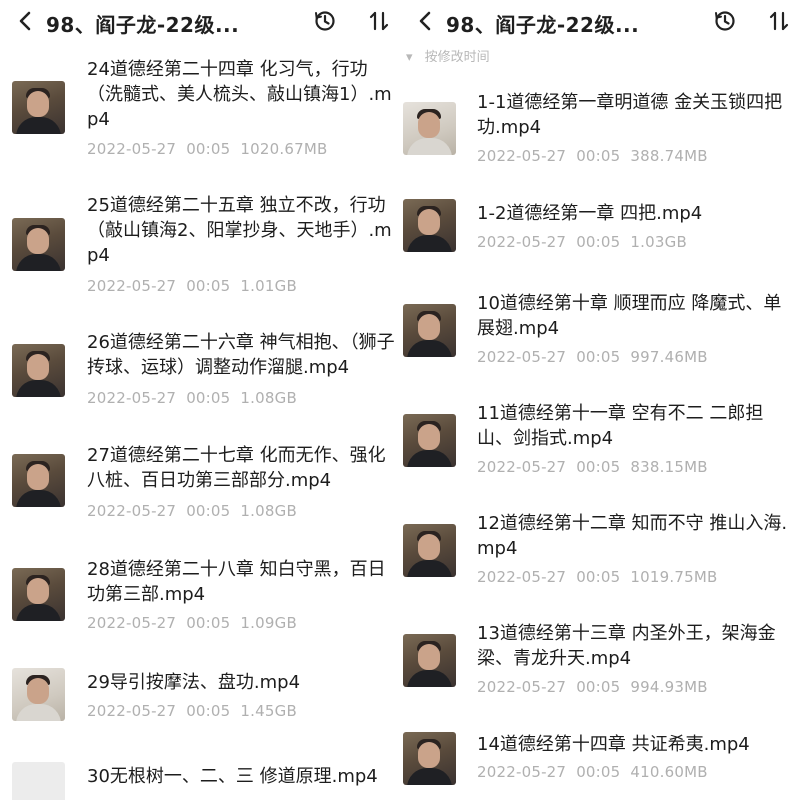 Image resolution: width=800 pixels, height=800 pixels. What do you see at coordinates (592, 772) in the screenshot?
I see `file-meta: 2022-05-27 00:05 410.60MB` at bounding box center [592, 772].